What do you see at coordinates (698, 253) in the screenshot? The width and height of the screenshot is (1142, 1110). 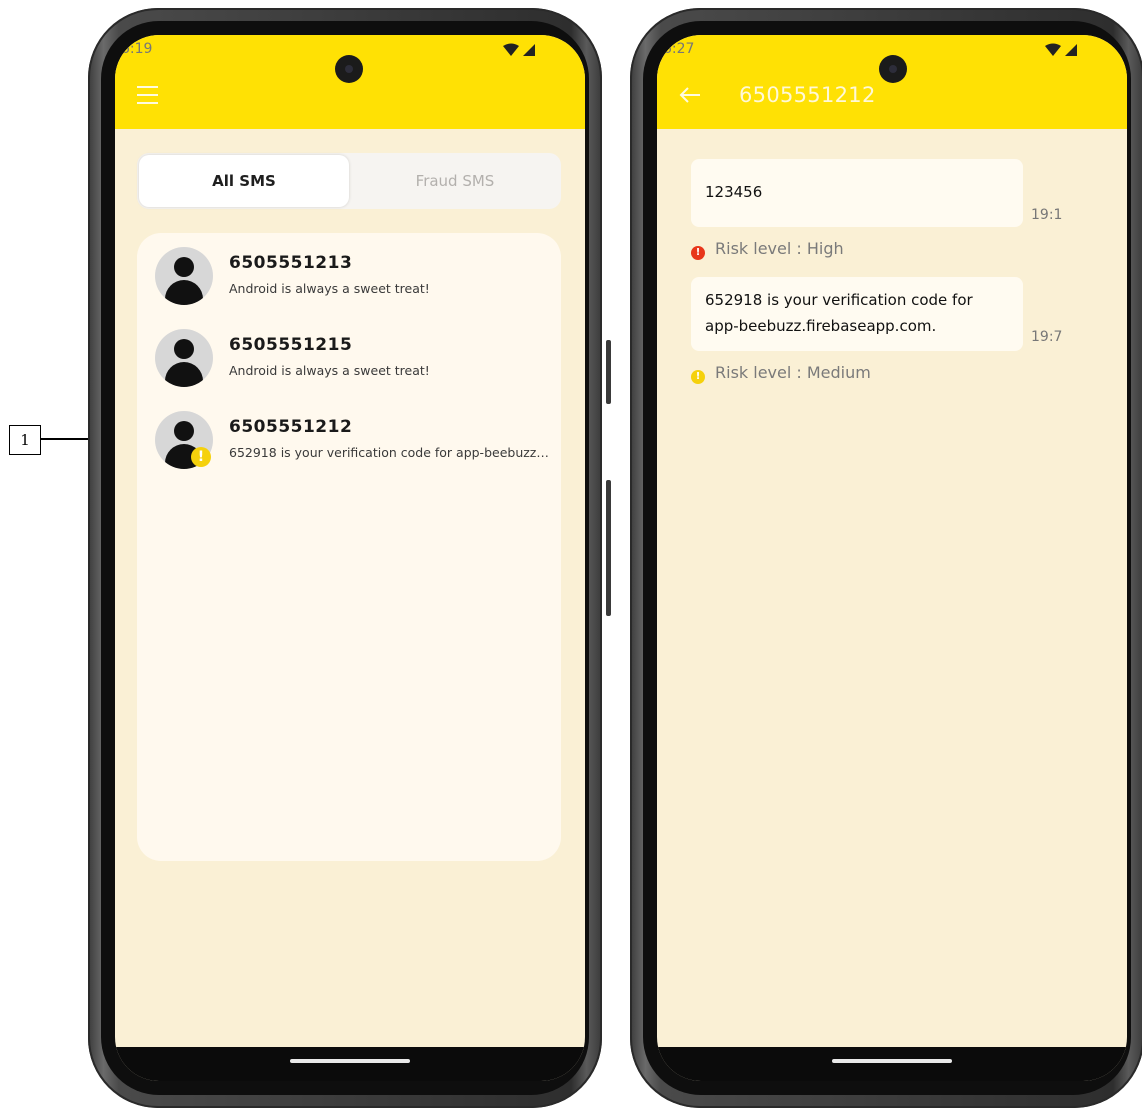 I see `risk-high-icon: !` at bounding box center [698, 253].